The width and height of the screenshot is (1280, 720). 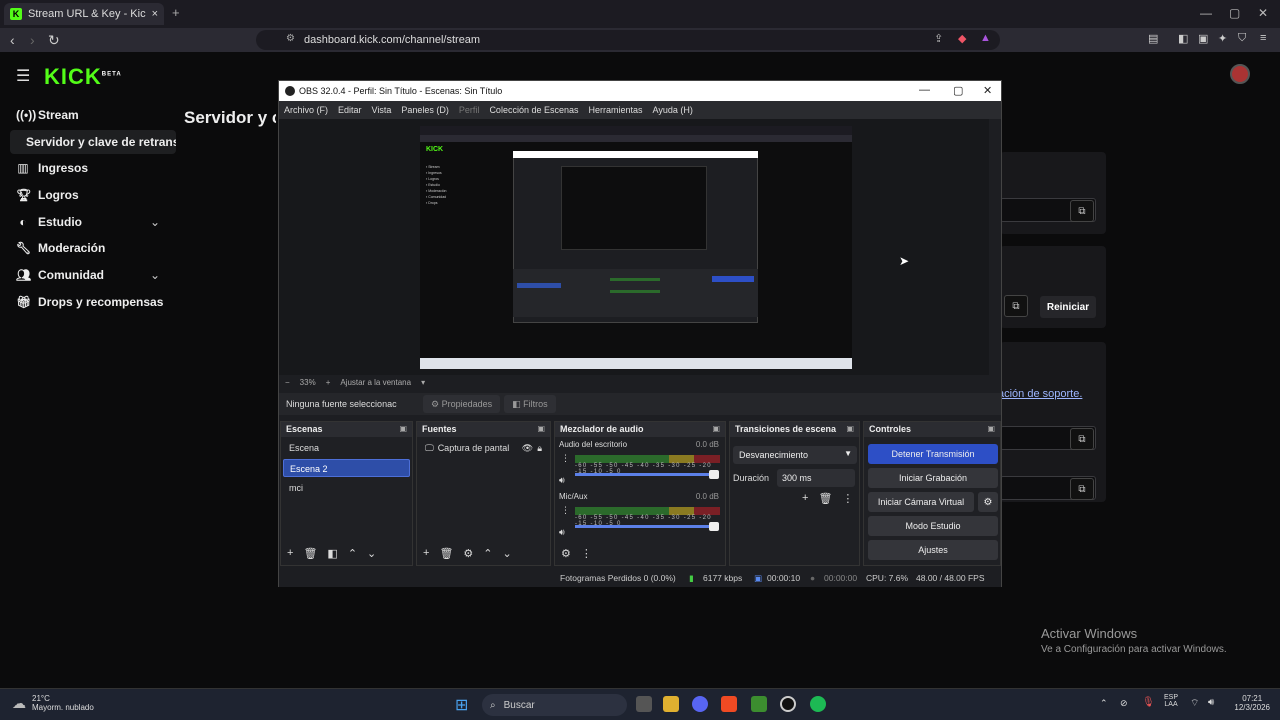 What do you see at coordinates (423, 382) in the screenshot?
I see `zoom-menu-icon: ▾` at bounding box center [423, 382].